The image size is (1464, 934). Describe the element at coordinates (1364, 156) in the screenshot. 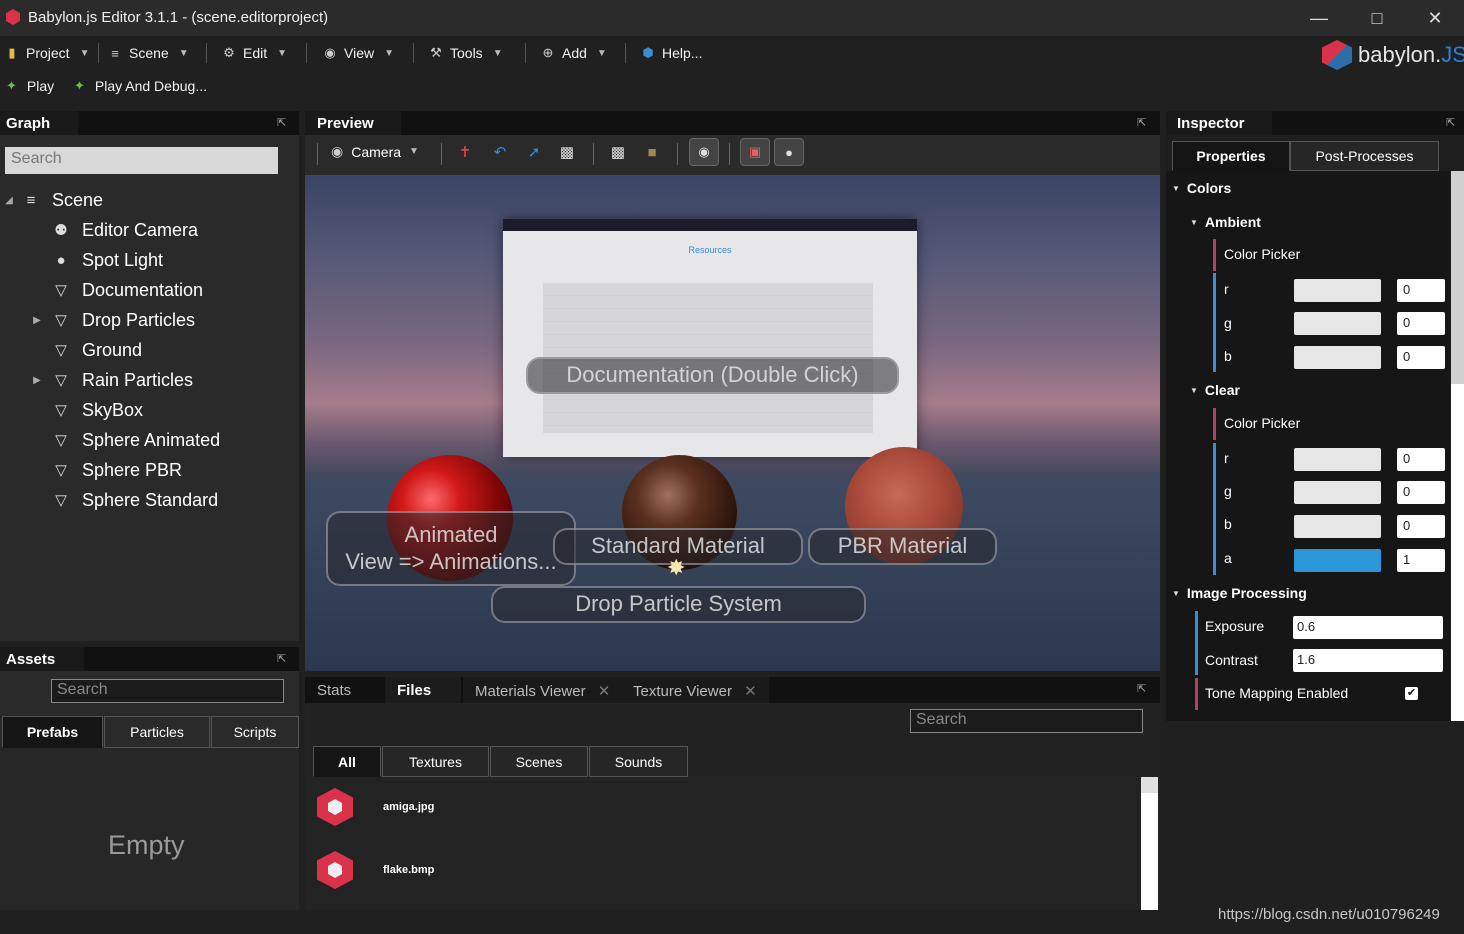

I see `tab-post-processes: Post-Processes` at that location.